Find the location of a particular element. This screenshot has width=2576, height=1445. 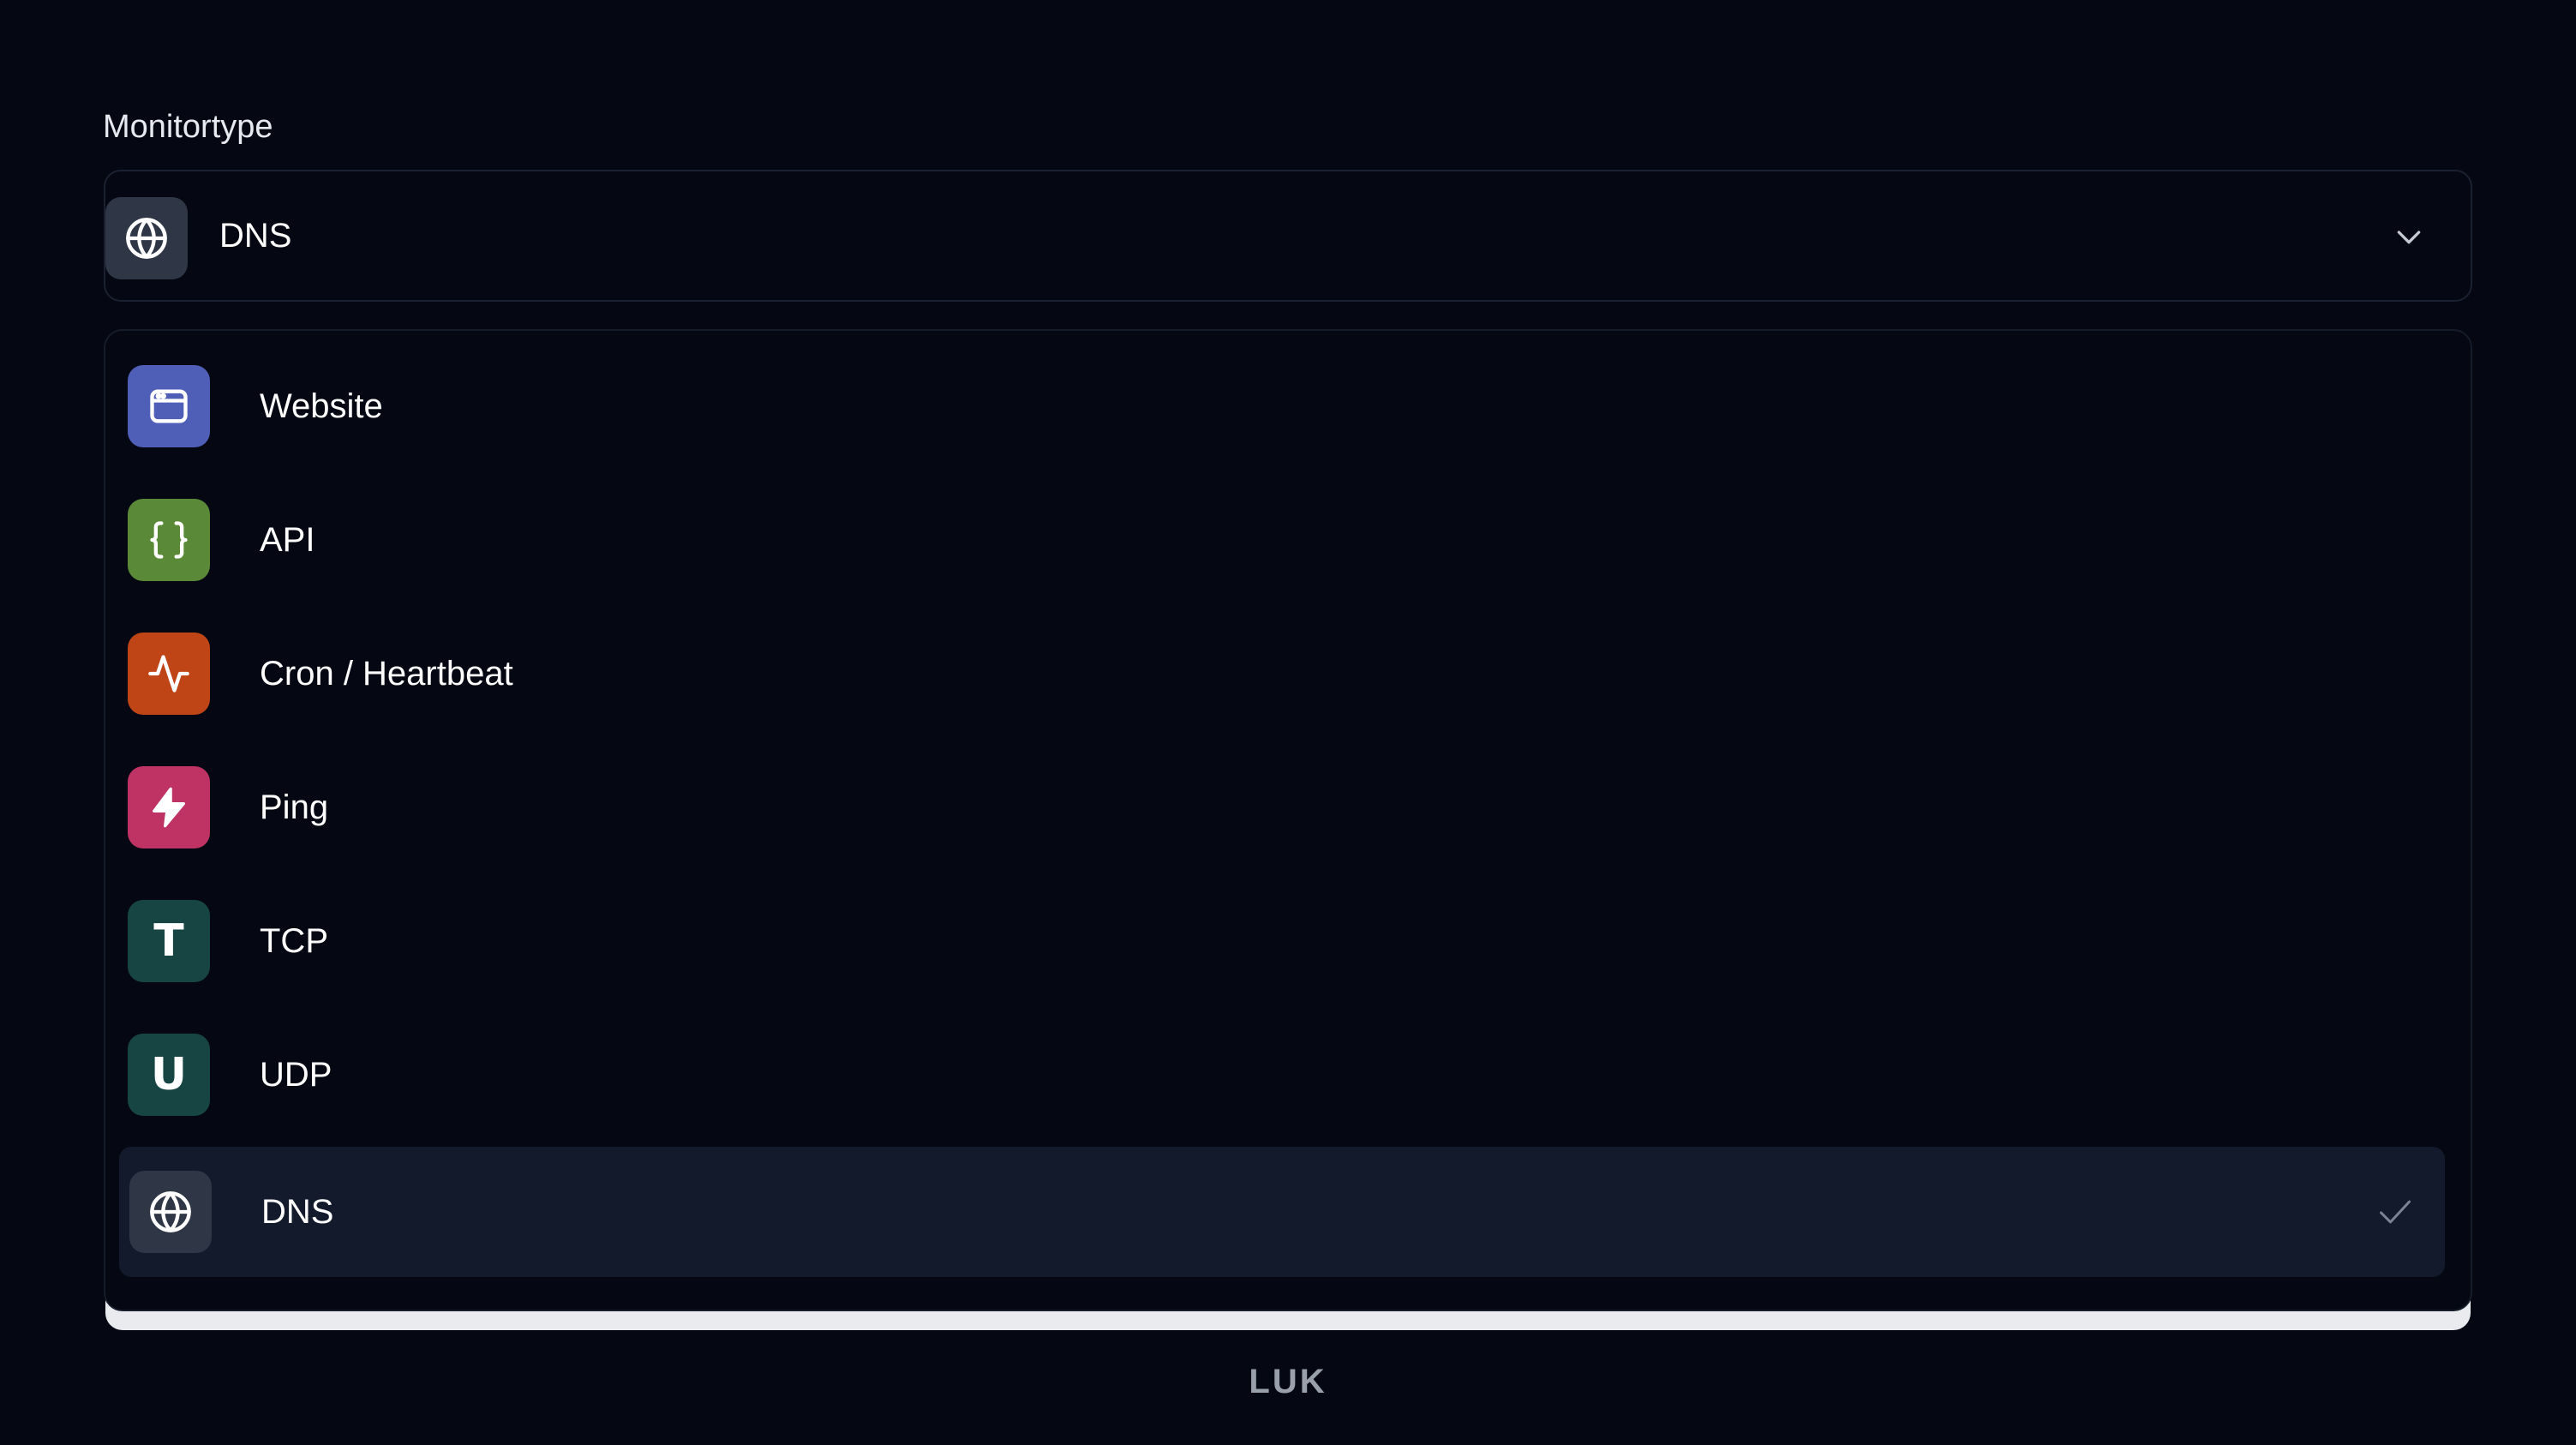

monitor-type-label: Monitortype is located at coordinates (188, 127).